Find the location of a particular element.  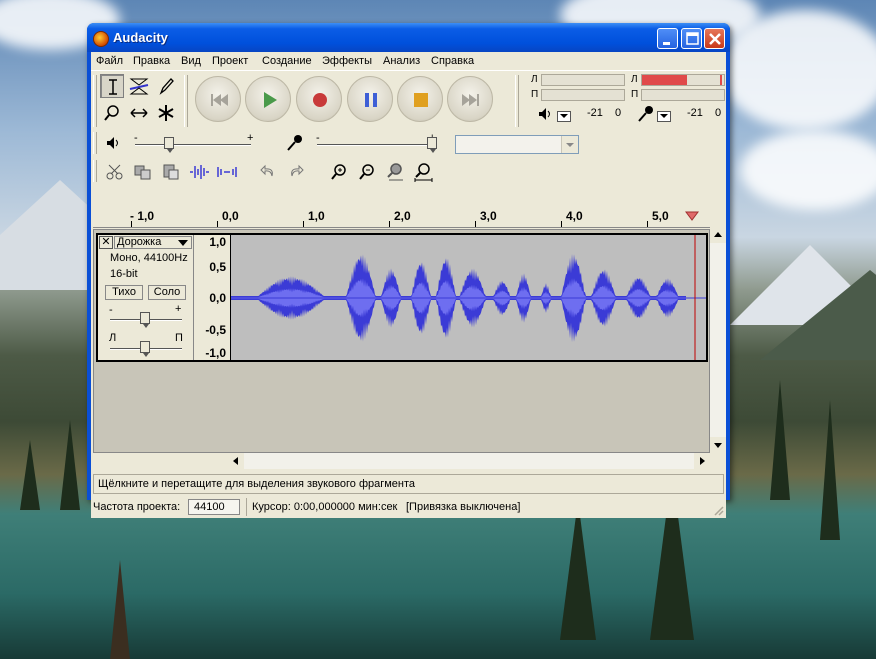

record-meter-menu is located at coordinates (664, 116).